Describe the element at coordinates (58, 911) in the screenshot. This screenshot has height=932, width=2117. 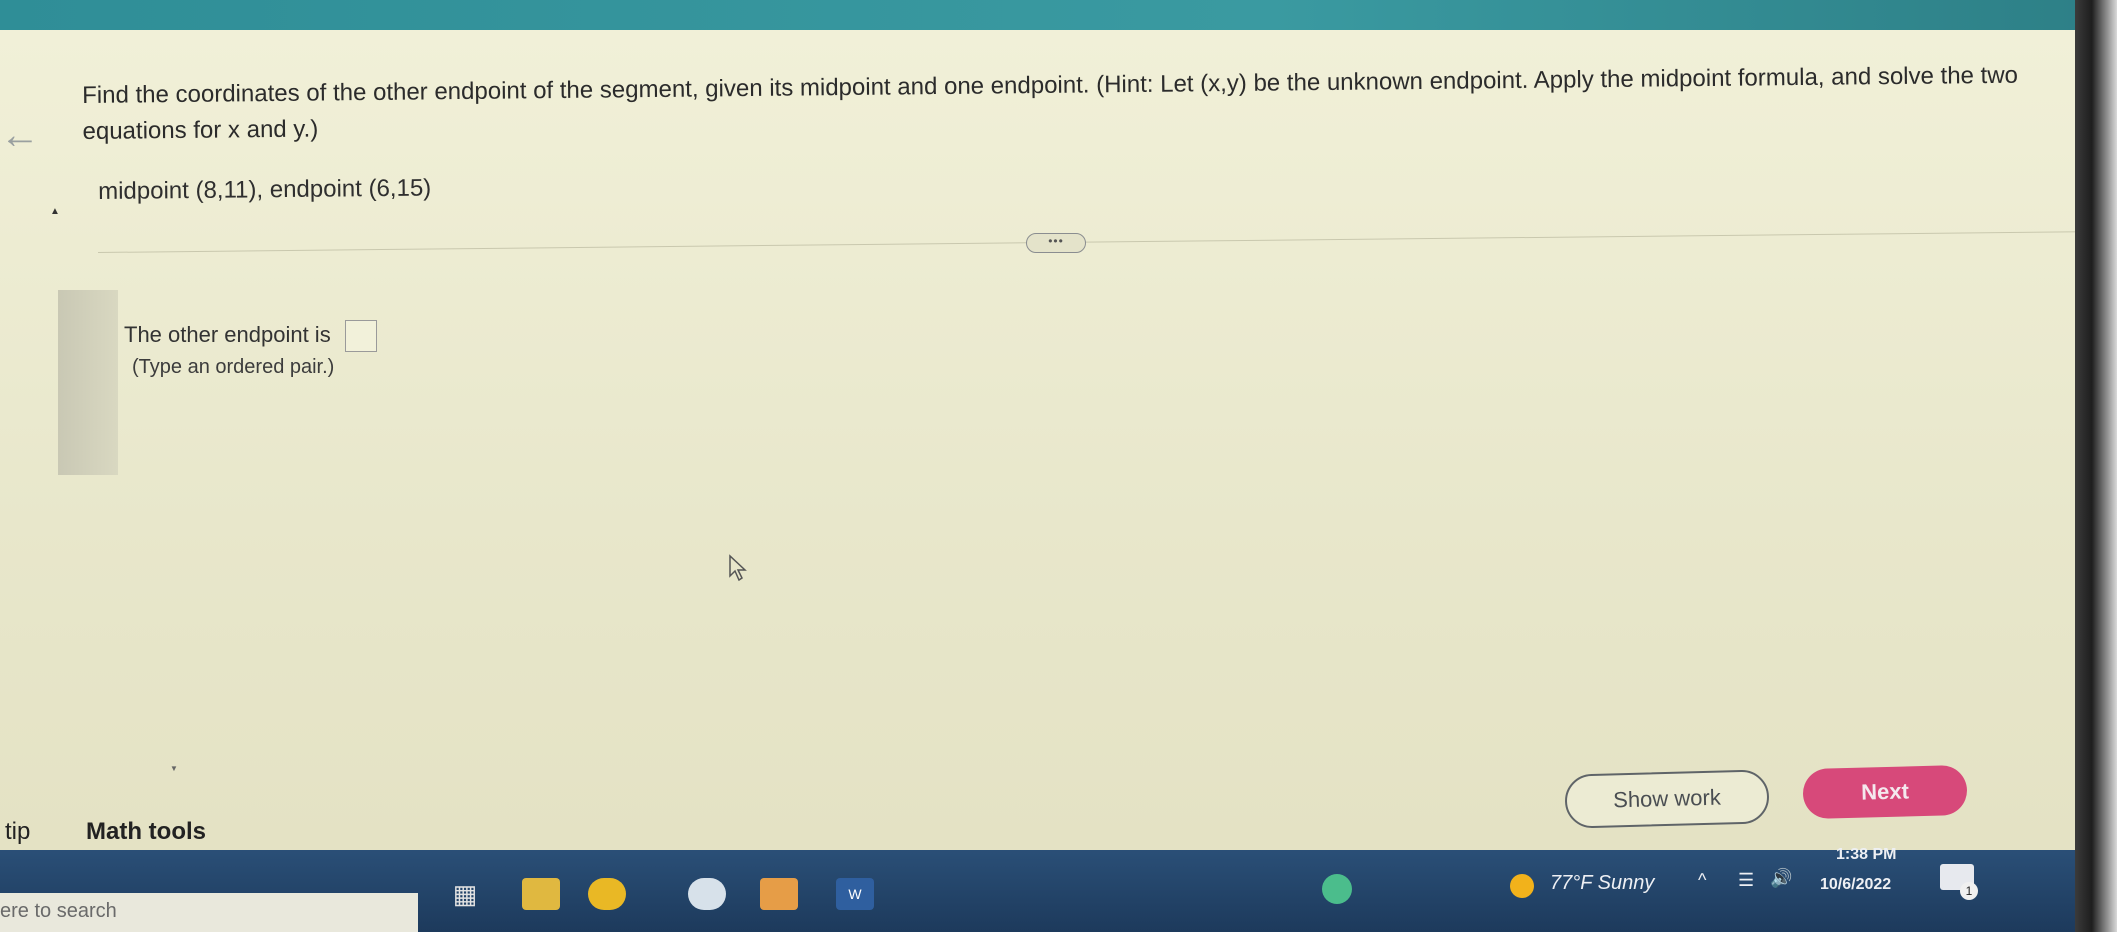
I see `taskbar-search-placeholder: ere to search` at that location.